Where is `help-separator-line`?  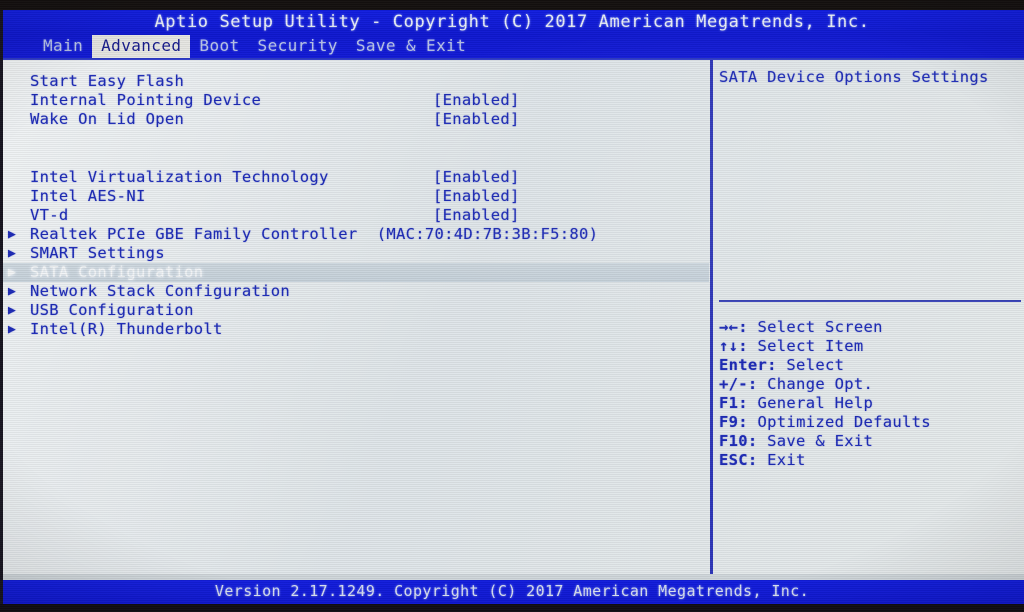
help-separator-line is located at coordinates (870, 301).